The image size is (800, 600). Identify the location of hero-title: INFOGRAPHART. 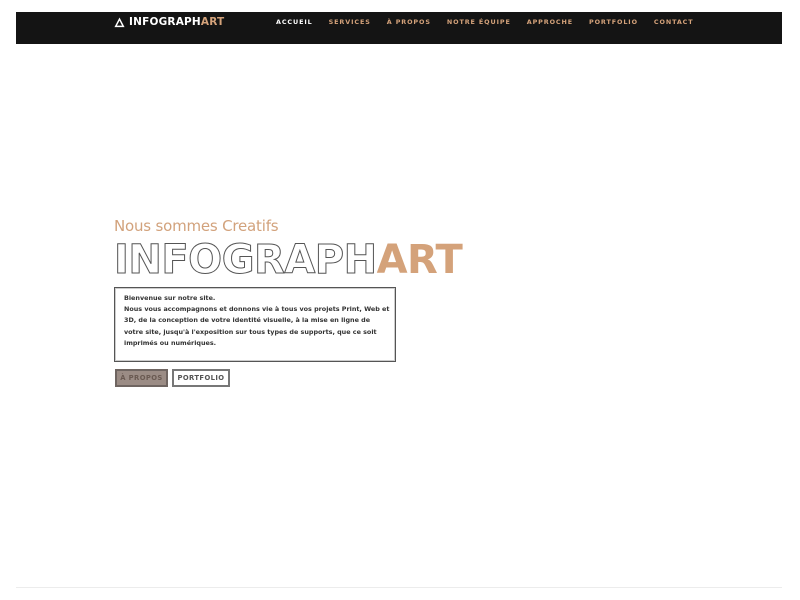
(288, 260).